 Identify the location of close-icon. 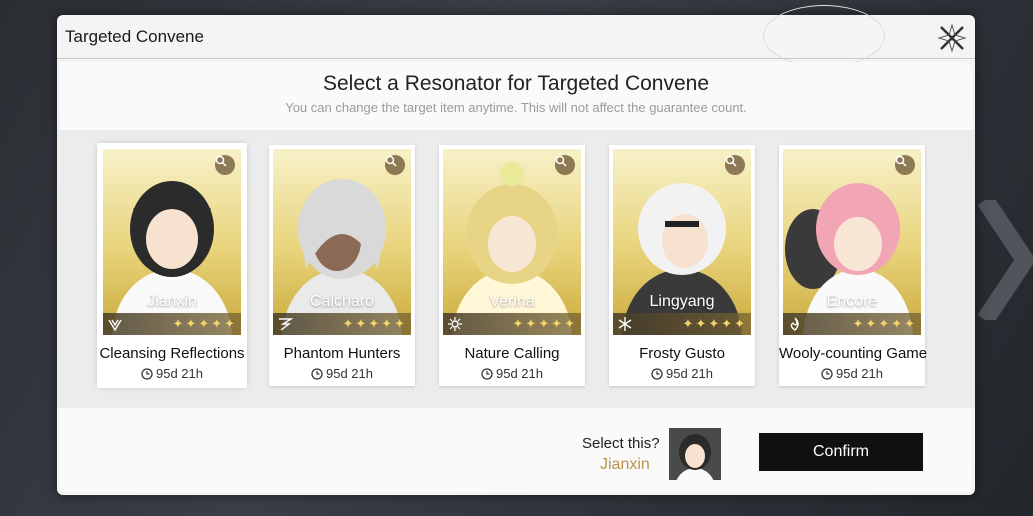
(952, 38).